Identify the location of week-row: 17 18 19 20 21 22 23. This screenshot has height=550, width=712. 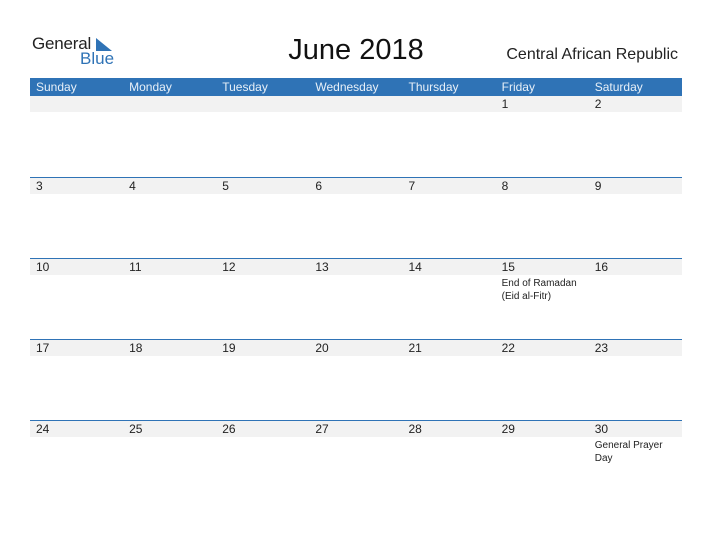
(356, 348).